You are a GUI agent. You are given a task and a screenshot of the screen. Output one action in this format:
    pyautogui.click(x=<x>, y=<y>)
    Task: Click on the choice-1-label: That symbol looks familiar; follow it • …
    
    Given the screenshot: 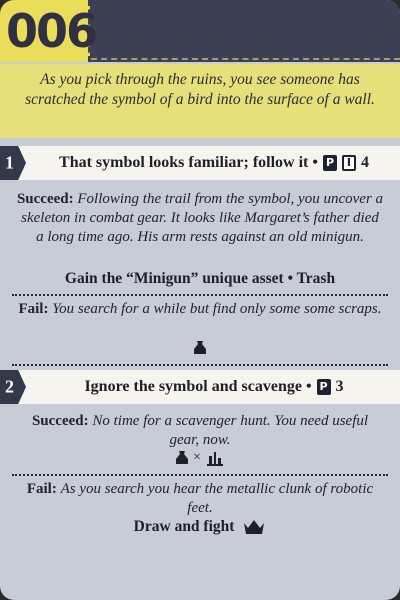 What is the action you would take?
    pyautogui.click(x=214, y=162)
    